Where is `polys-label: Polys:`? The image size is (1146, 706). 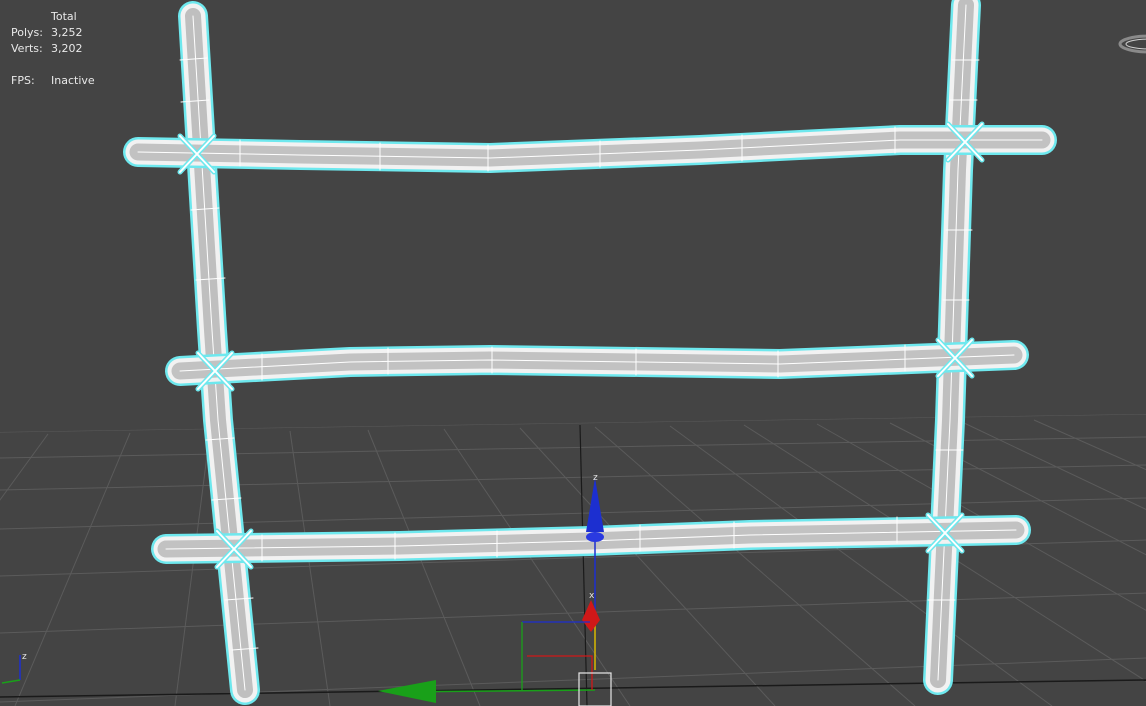 polys-label: Polys: is located at coordinates (27, 32).